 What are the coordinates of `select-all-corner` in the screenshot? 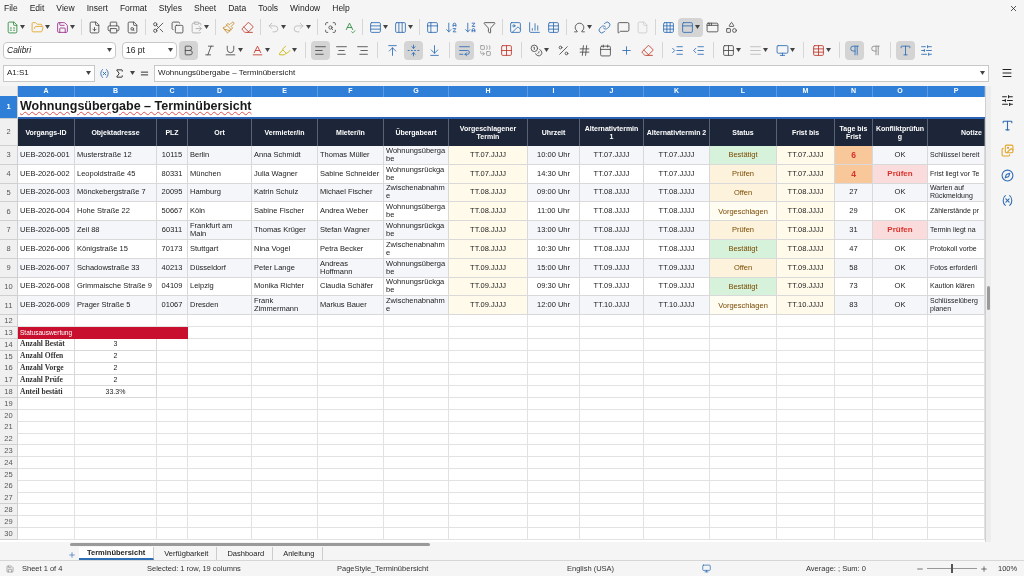 It's located at (9, 91).